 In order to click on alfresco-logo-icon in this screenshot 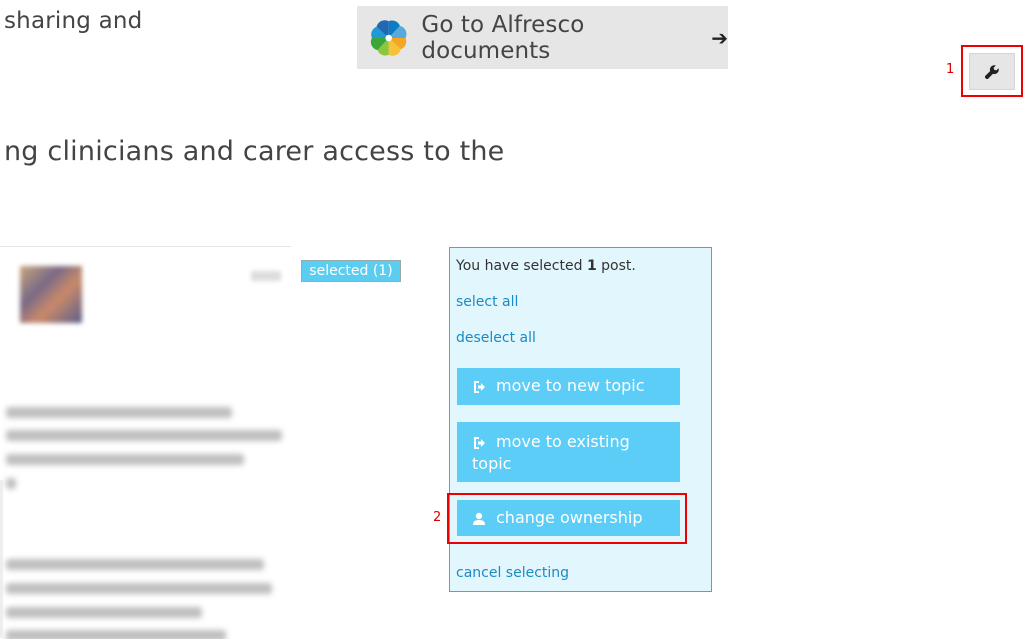, I will do `click(388, 37)`.